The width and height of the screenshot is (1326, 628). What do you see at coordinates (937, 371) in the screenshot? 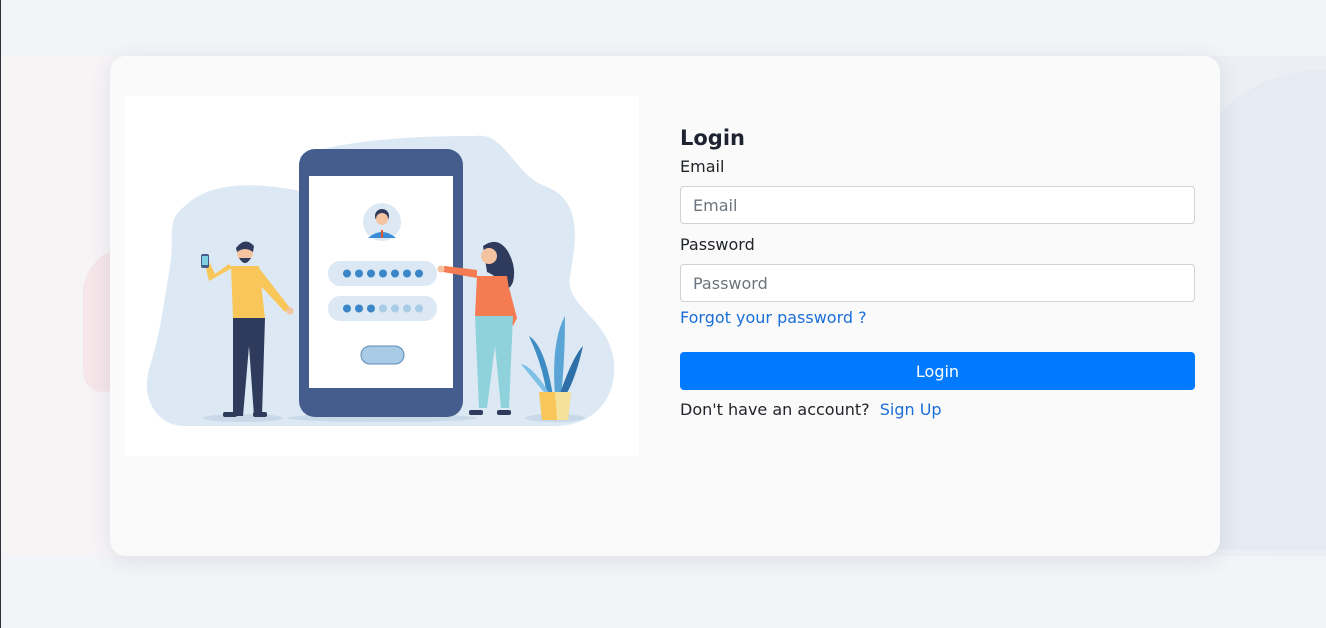
I see `login-button: Login` at bounding box center [937, 371].